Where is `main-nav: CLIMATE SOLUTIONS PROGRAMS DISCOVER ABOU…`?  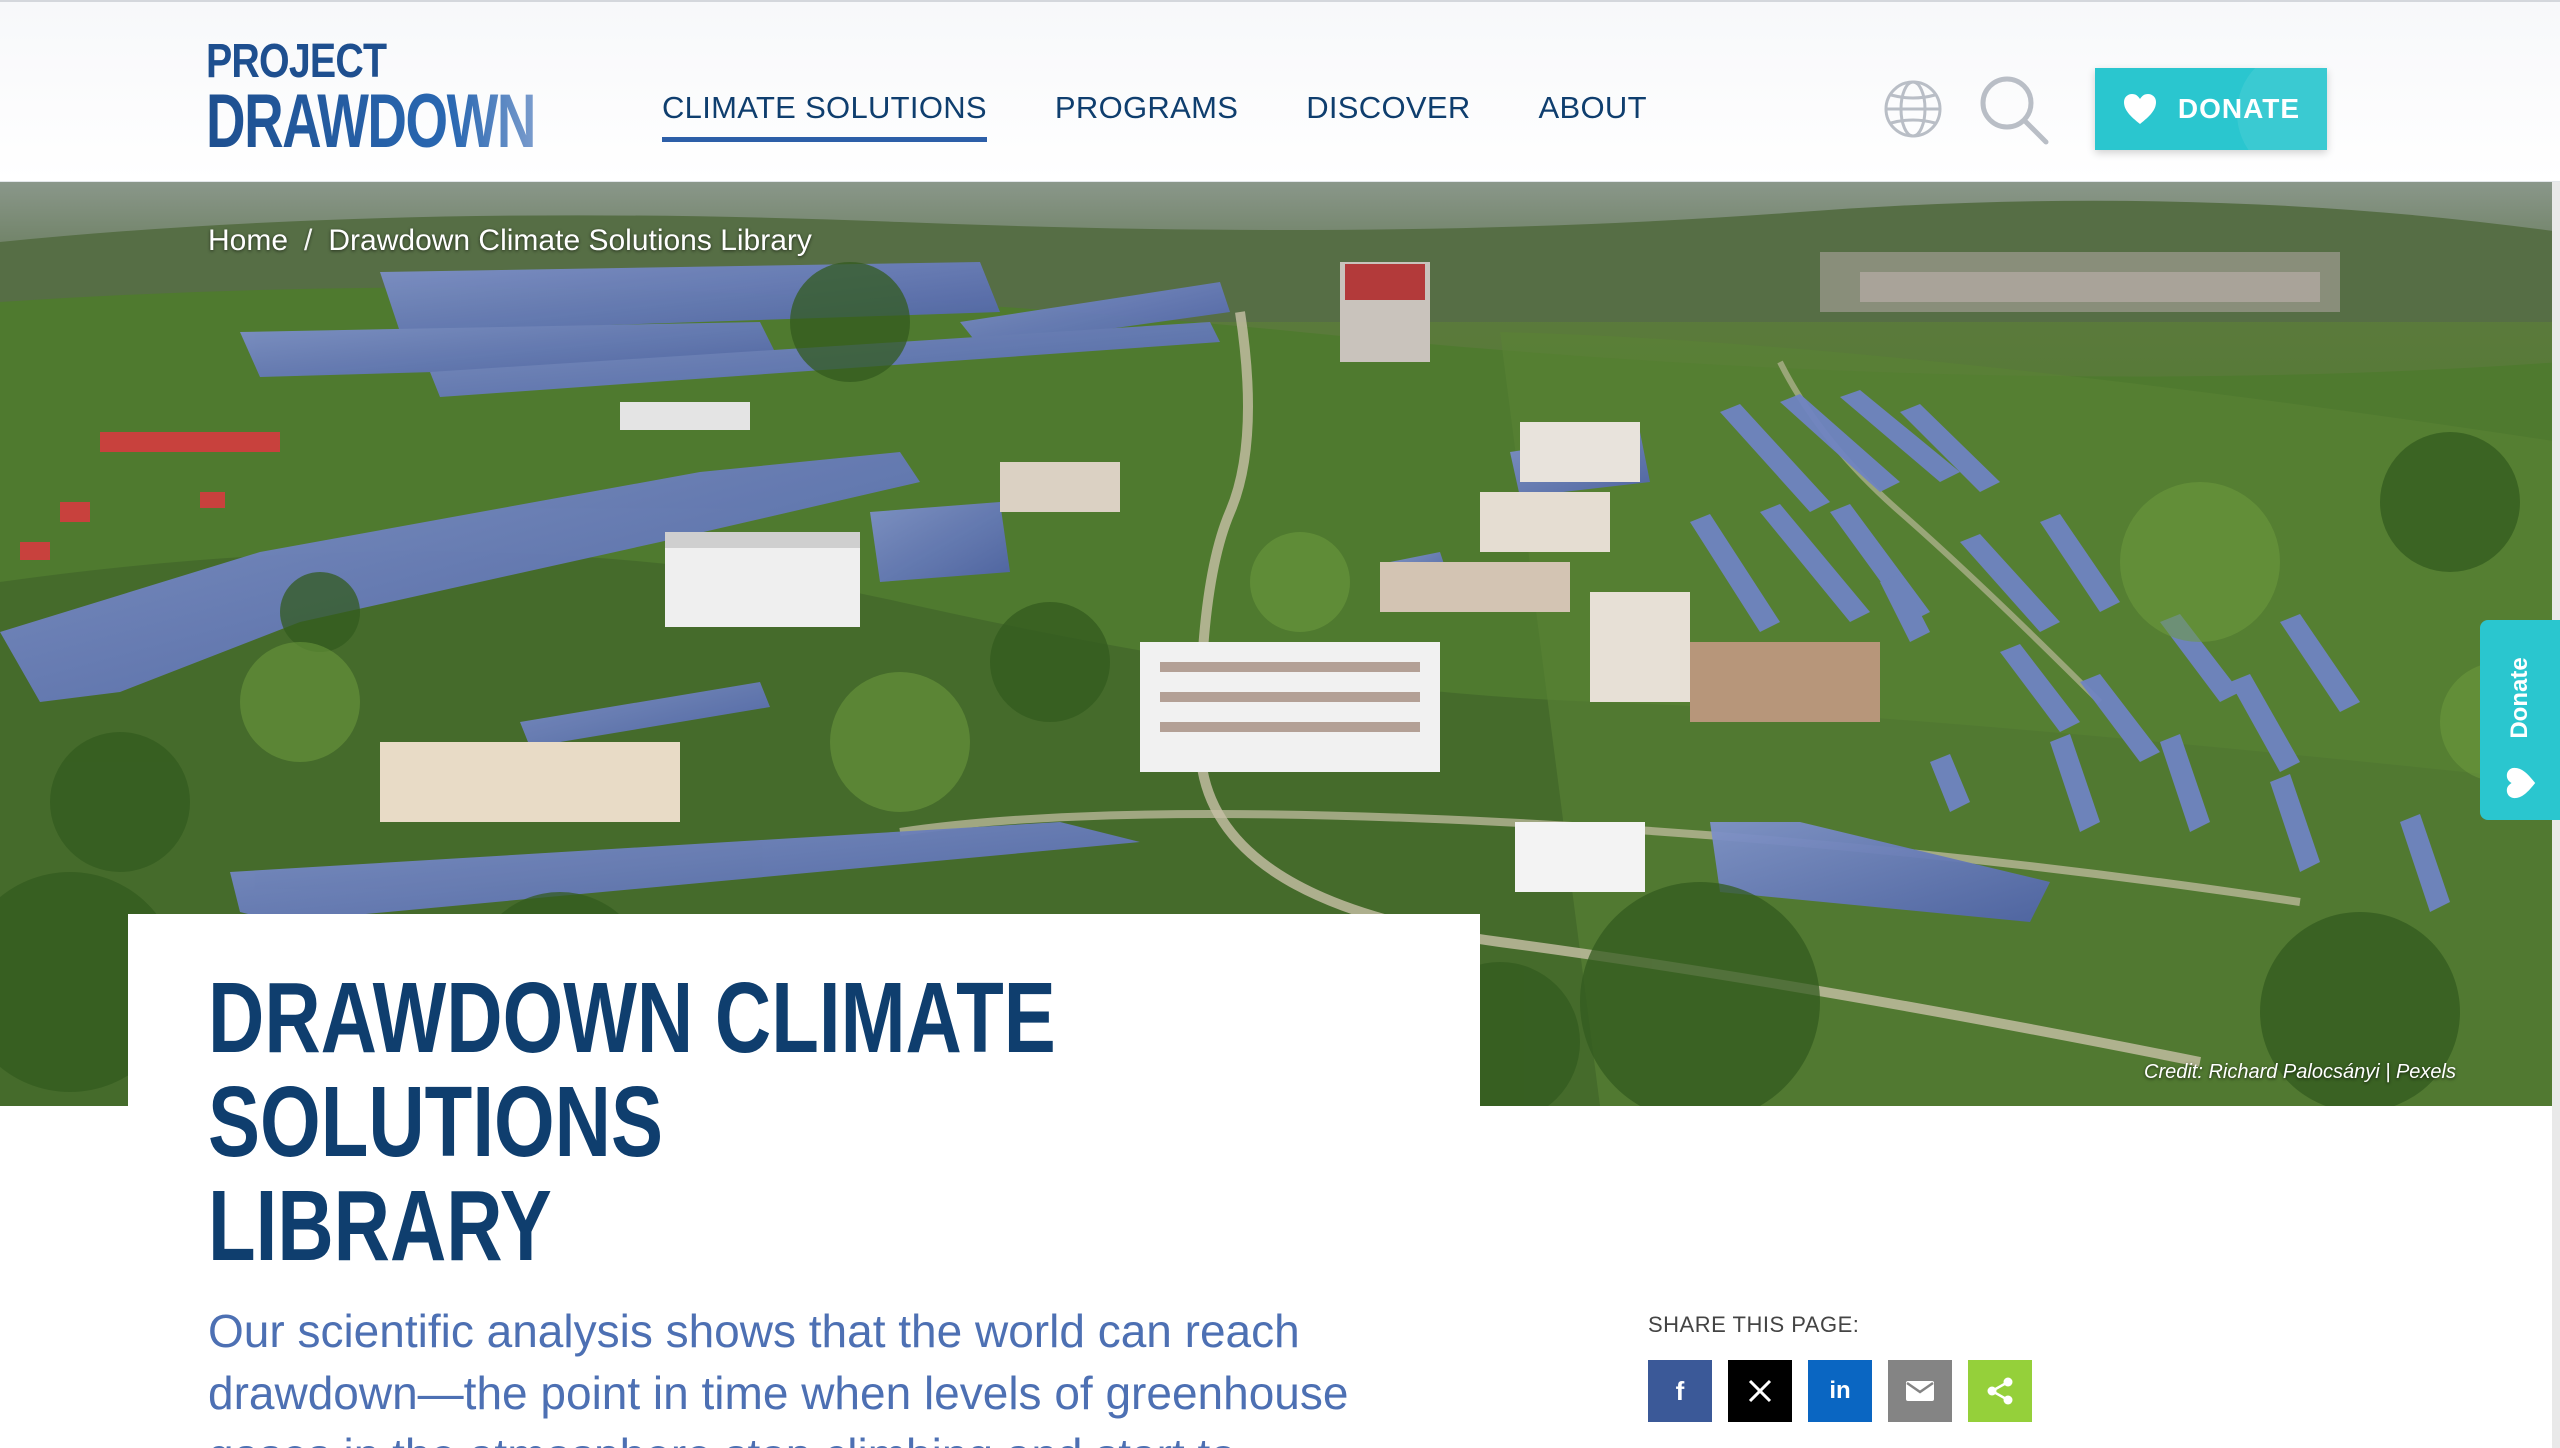
main-nav: CLIMATE SOLUTIONS PROGRAMS DISCOVER ABOU… is located at coordinates (1154, 116).